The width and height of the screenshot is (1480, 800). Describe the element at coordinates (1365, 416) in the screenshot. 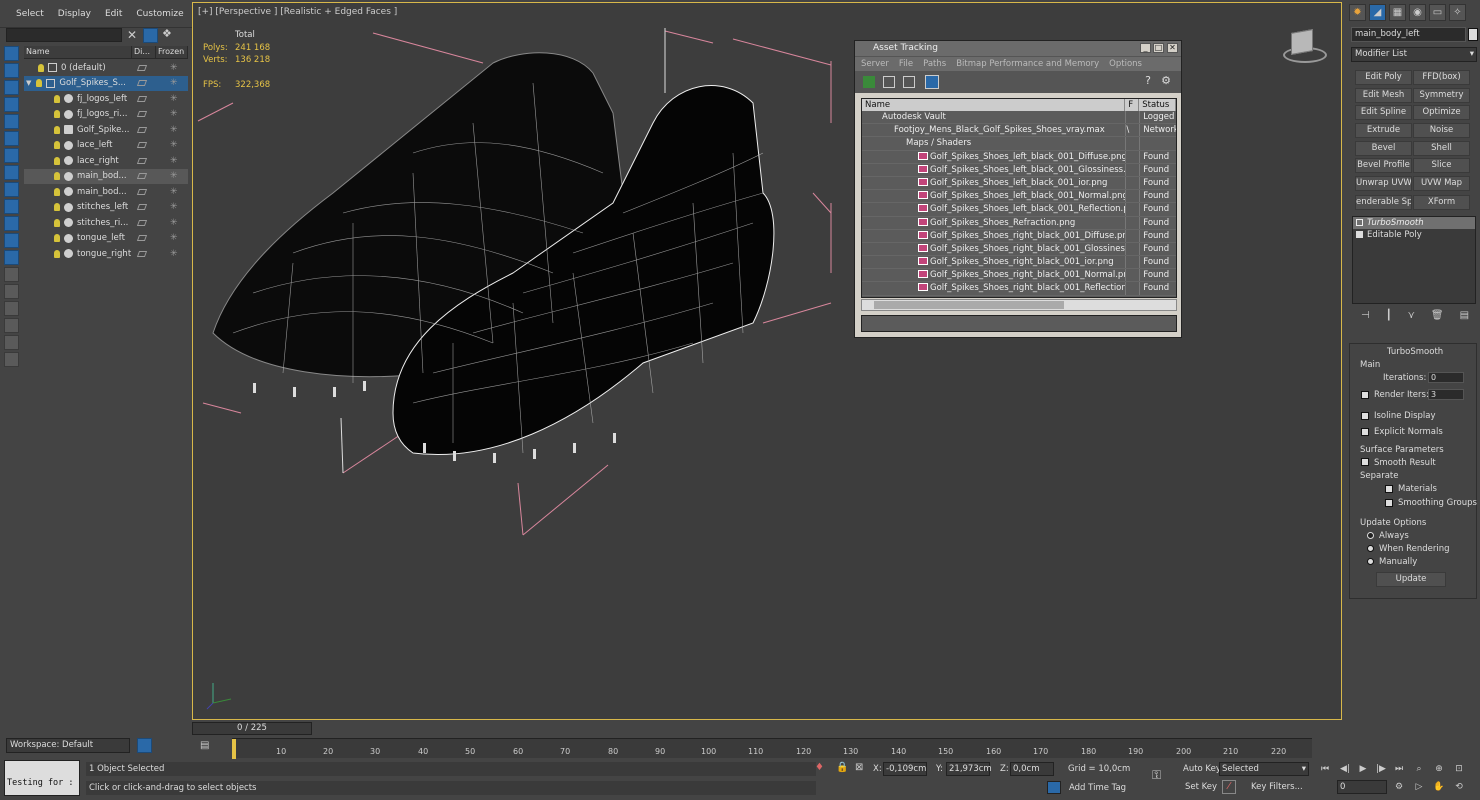

I see `isoline-display-checkbox` at that location.